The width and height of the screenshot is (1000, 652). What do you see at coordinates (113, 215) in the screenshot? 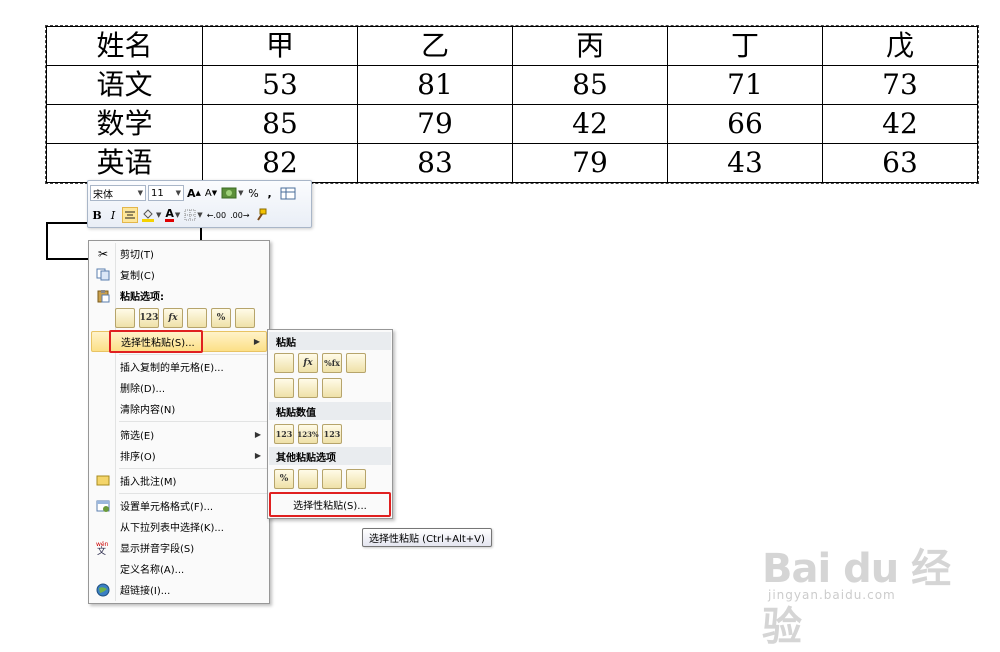
I see `italic-button: I` at bounding box center [113, 215].